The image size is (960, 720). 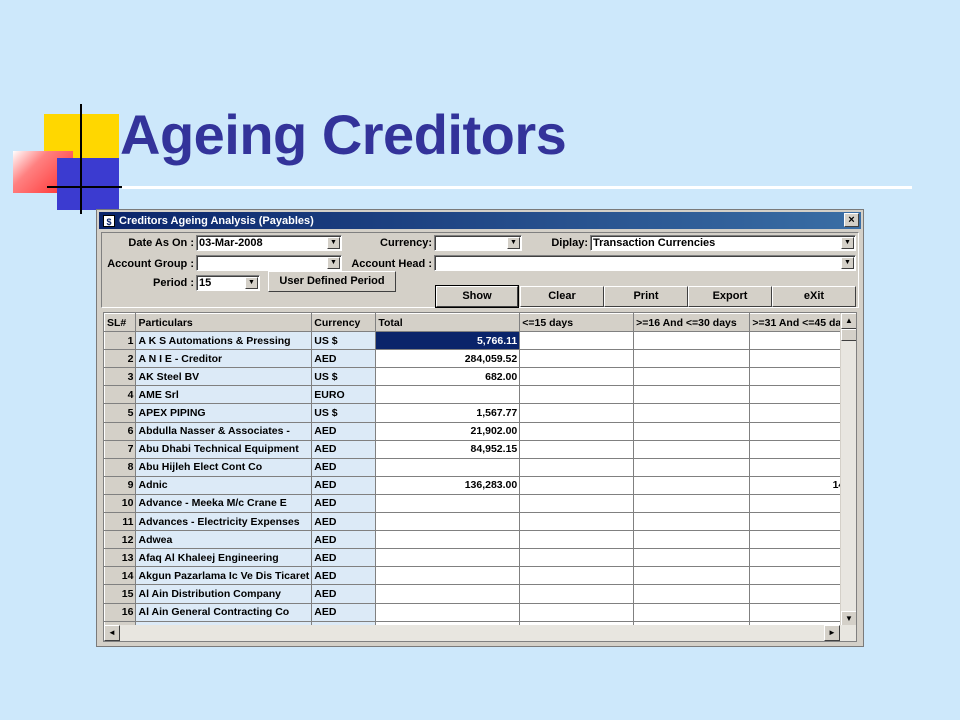 What do you see at coordinates (448, 377) in the screenshot?
I see `table-cell: 682.00` at bounding box center [448, 377].